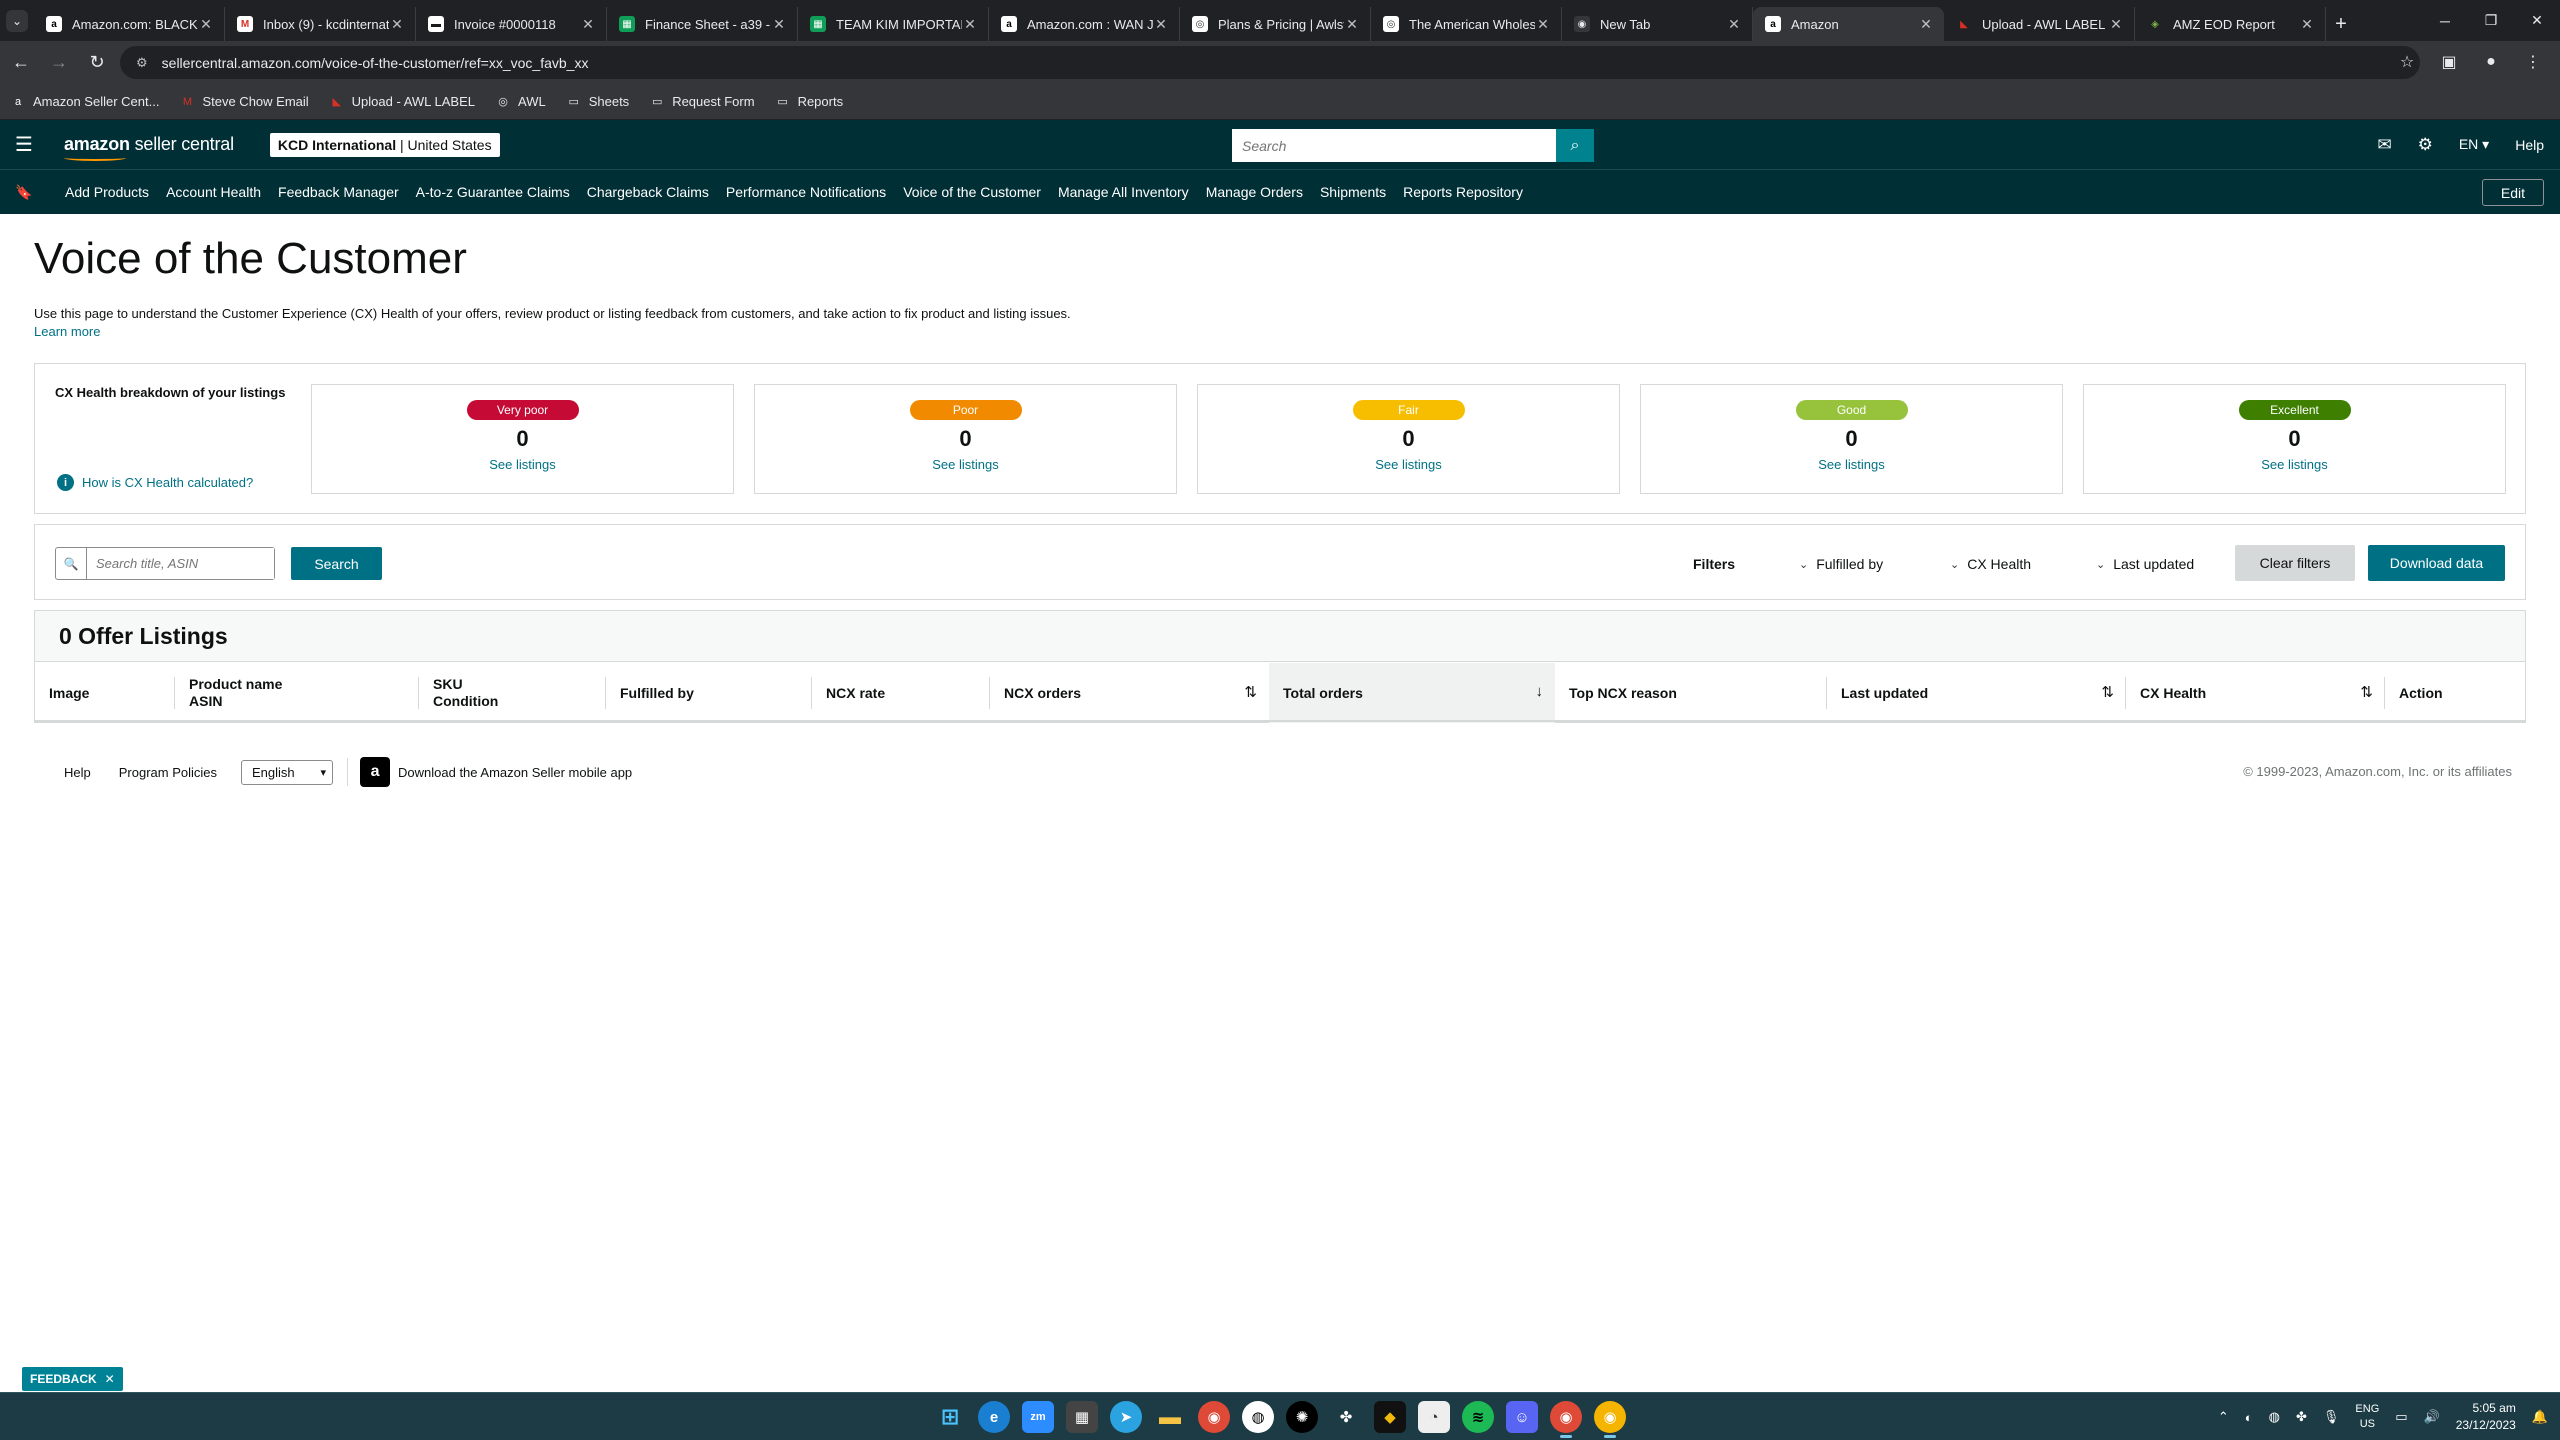 This screenshot has height=1440, width=2560. What do you see at coordinates (2537, 20) in the screenshot?
I see `close-window-icon: ✕` at bounding box center [2537, 20].